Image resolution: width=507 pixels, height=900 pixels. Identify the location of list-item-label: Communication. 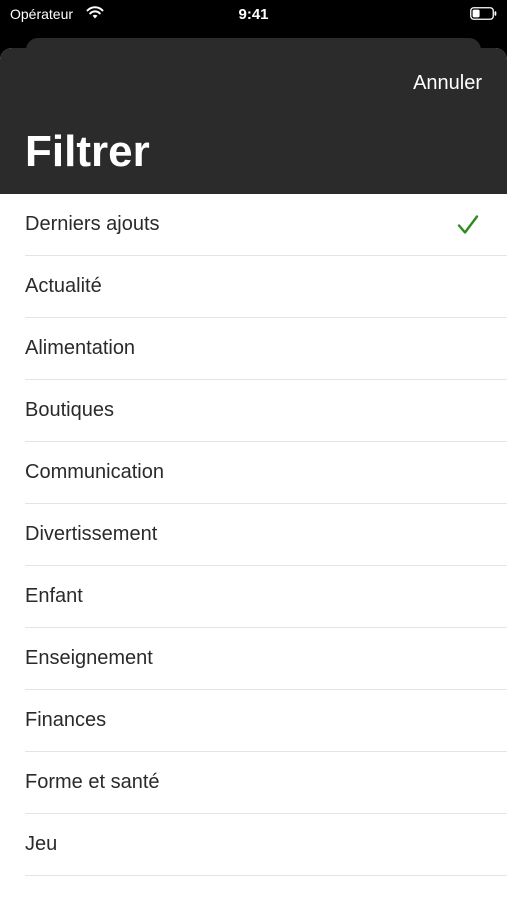
(94, 472).